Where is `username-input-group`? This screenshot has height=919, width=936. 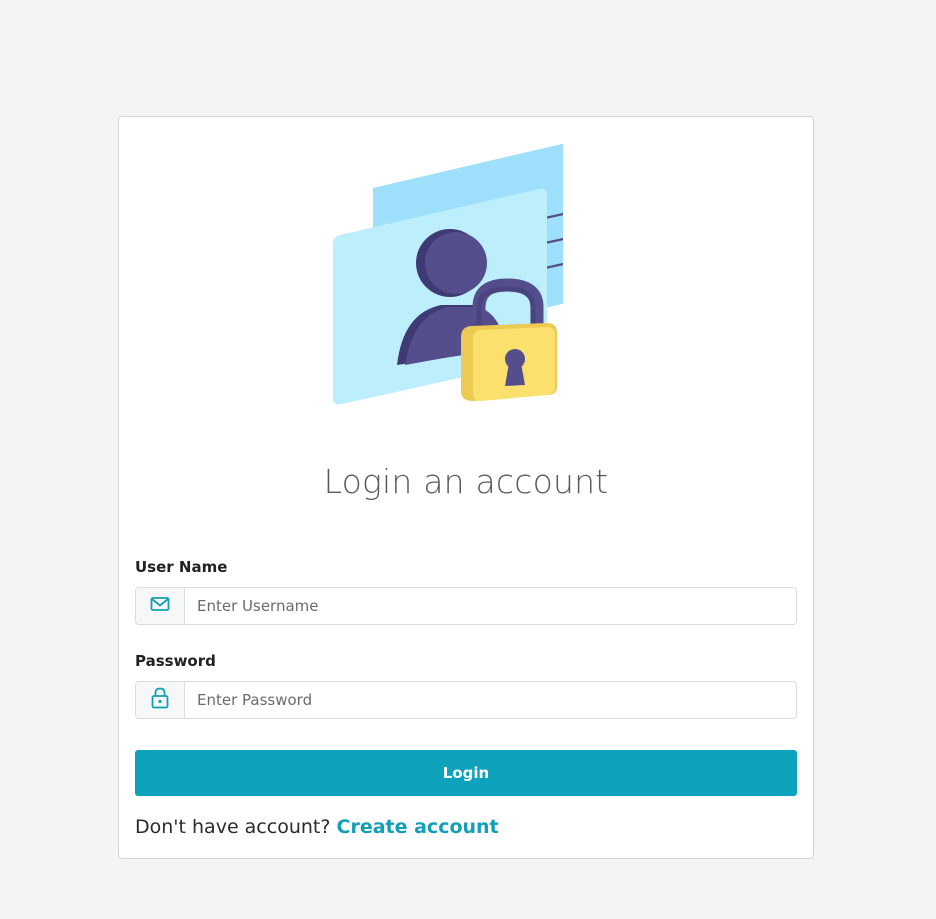 username-input-group is located at coordinates (466, 606).